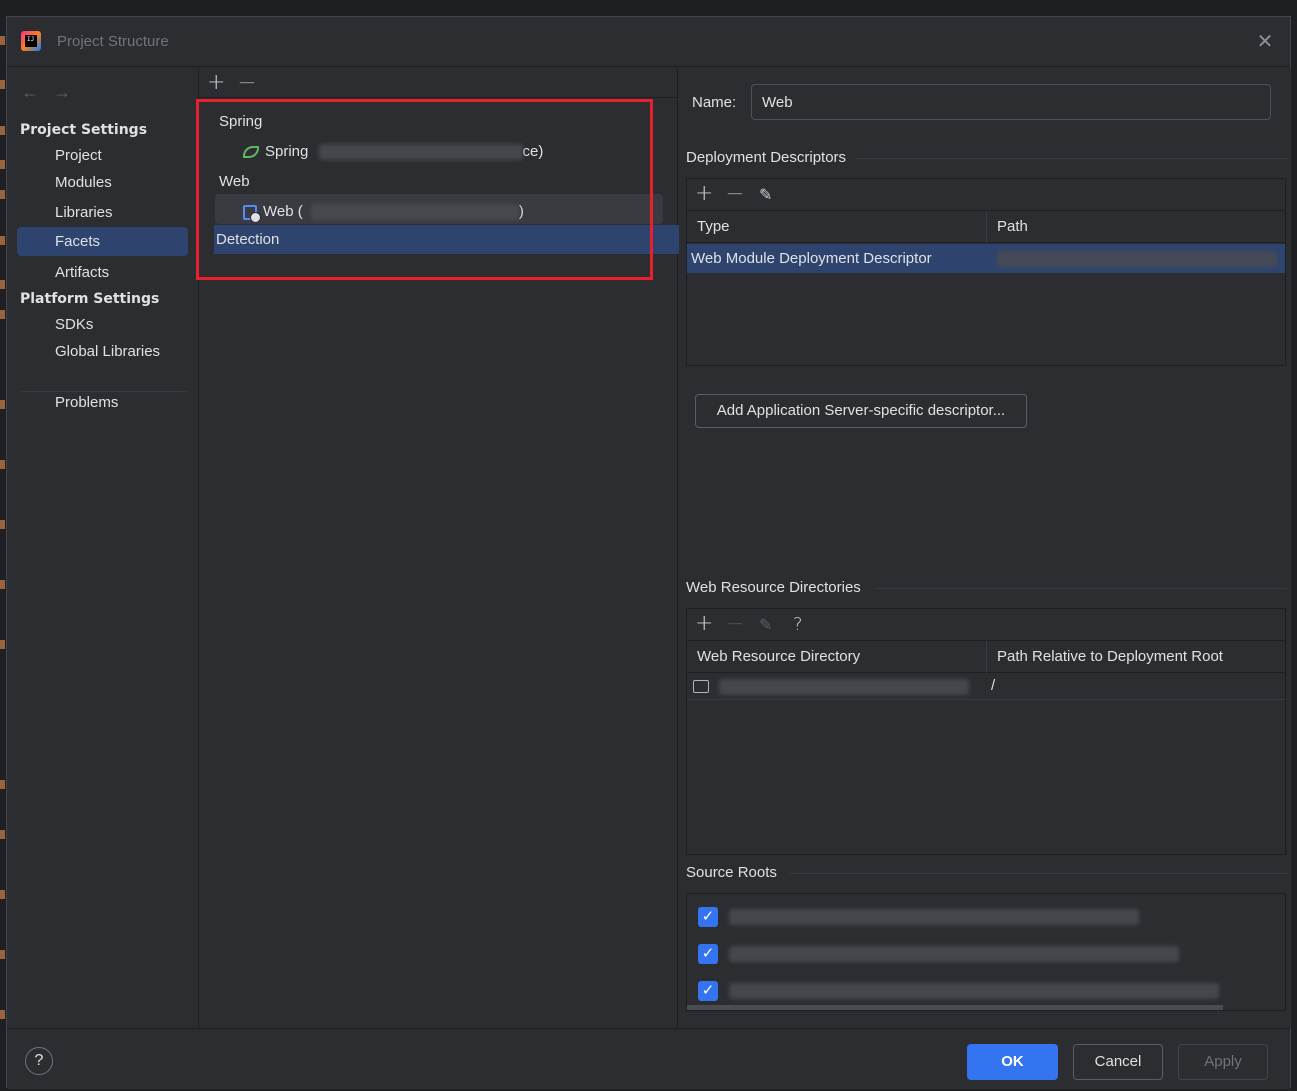  Describe the element at coordinates (247, 82) in the screenshot. I see `remove-facet-icon: —` at that location.